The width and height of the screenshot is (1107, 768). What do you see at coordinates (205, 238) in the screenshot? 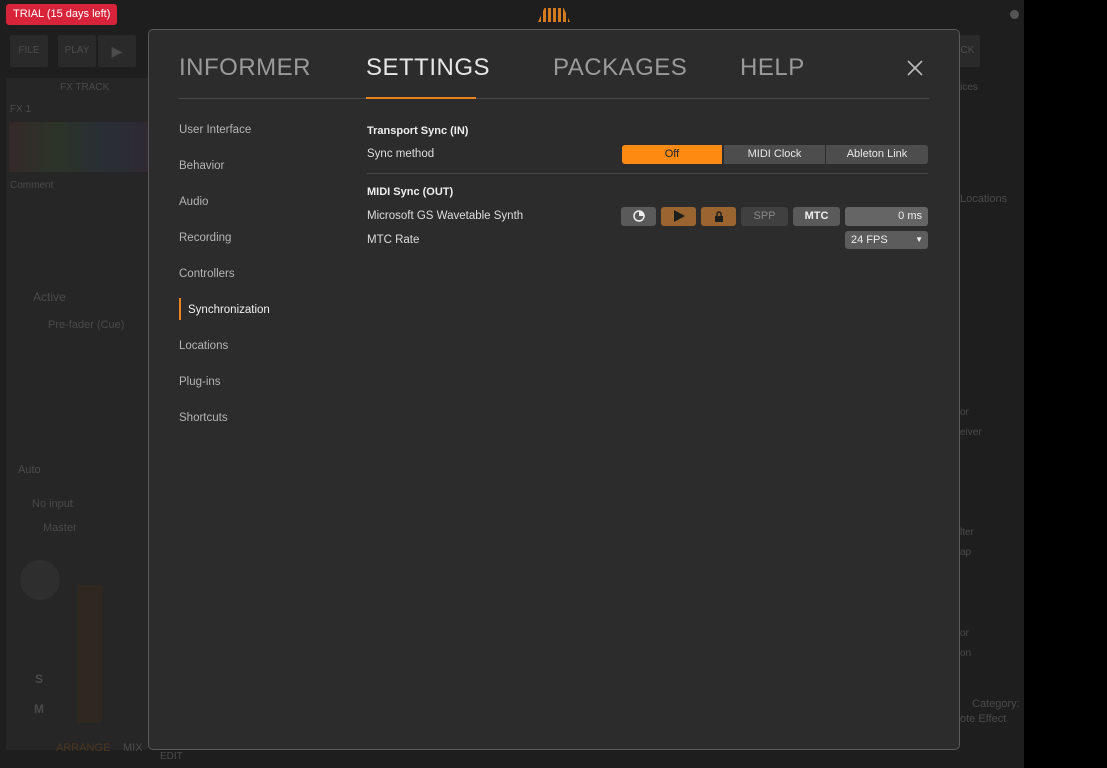
I see `sidebar-item-recording: Recording` at bounding box center [205, 238].